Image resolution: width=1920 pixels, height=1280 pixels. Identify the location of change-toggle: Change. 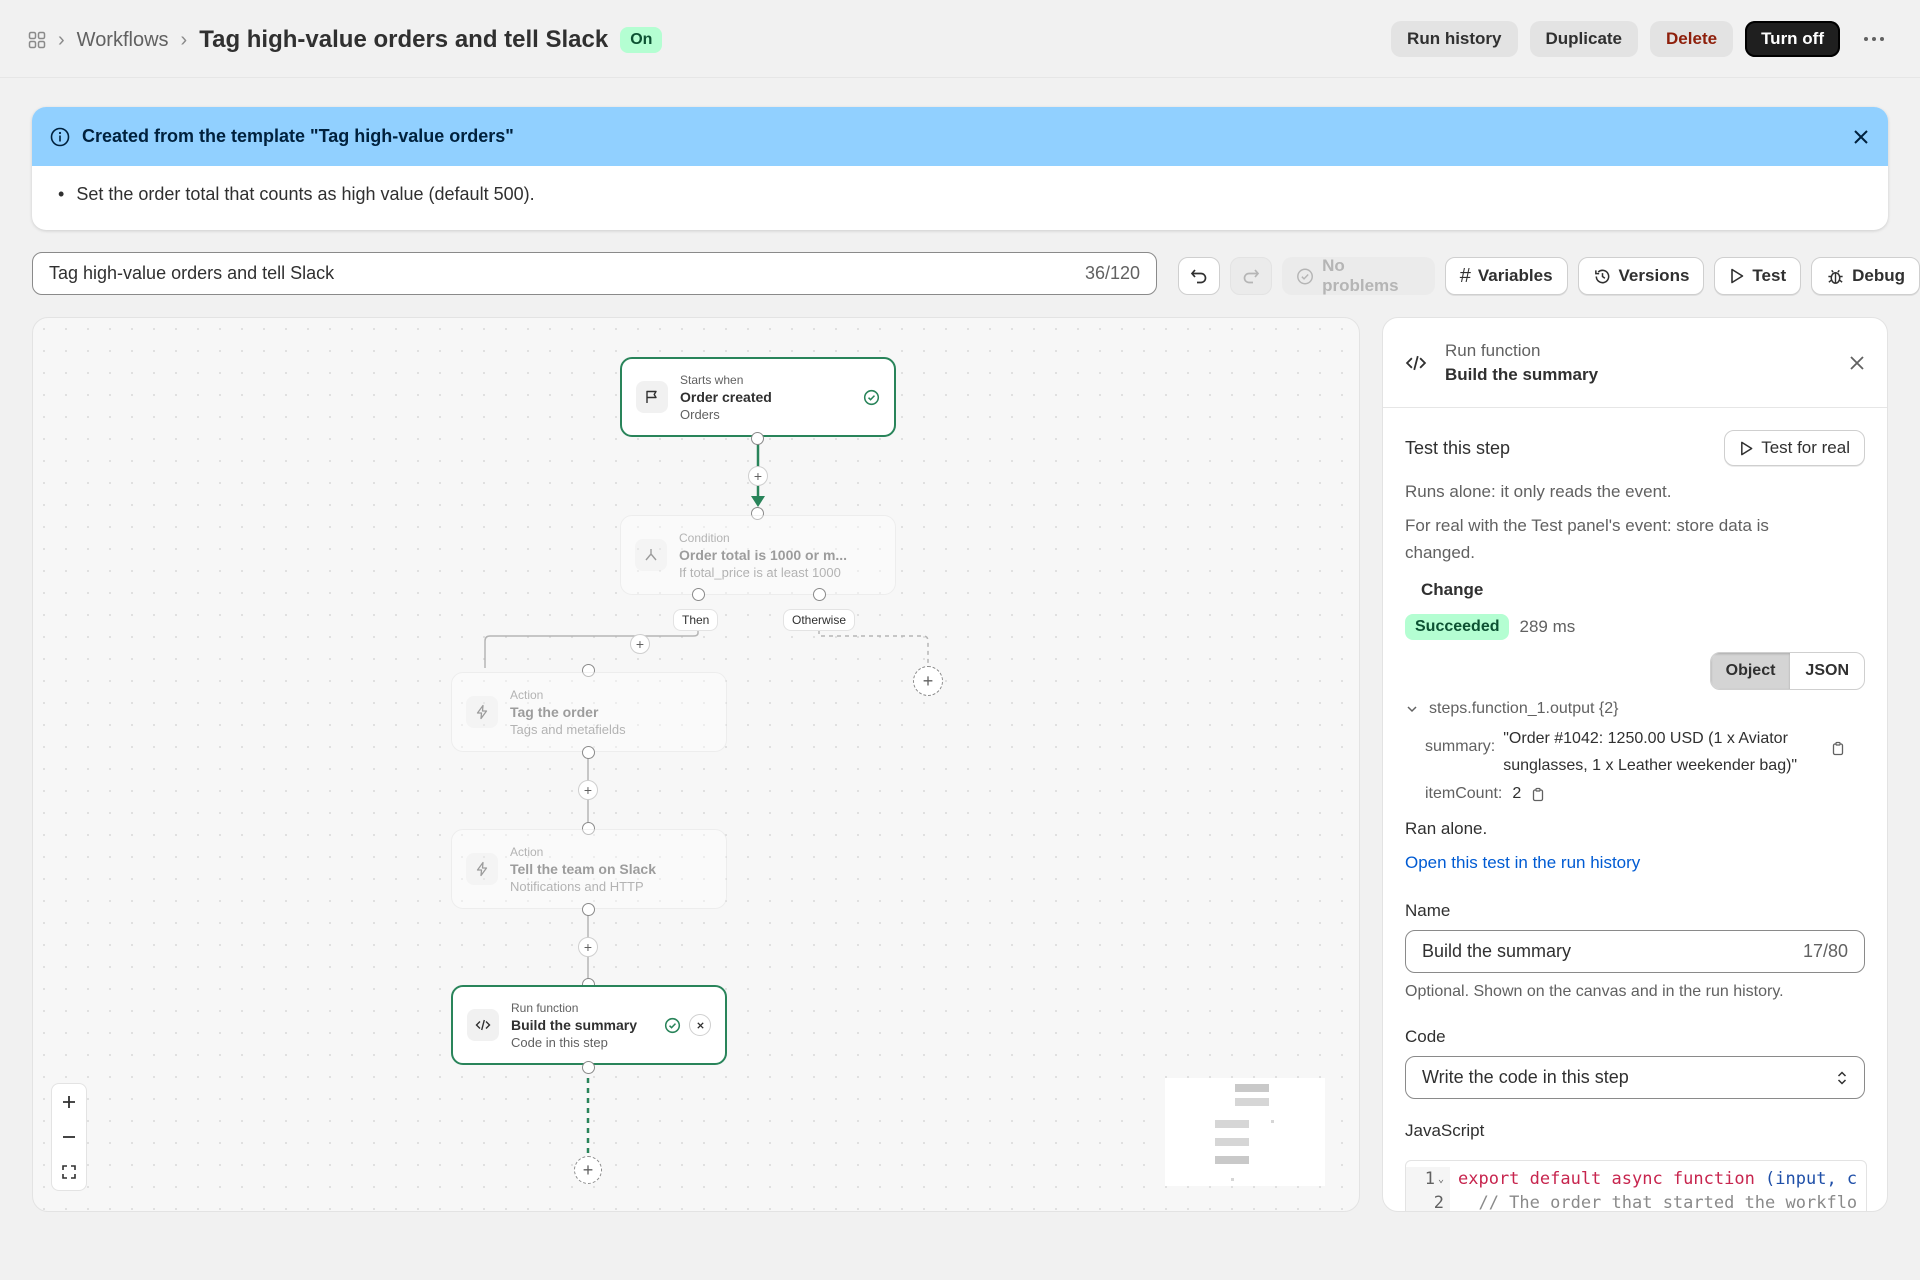
(1635, 590).